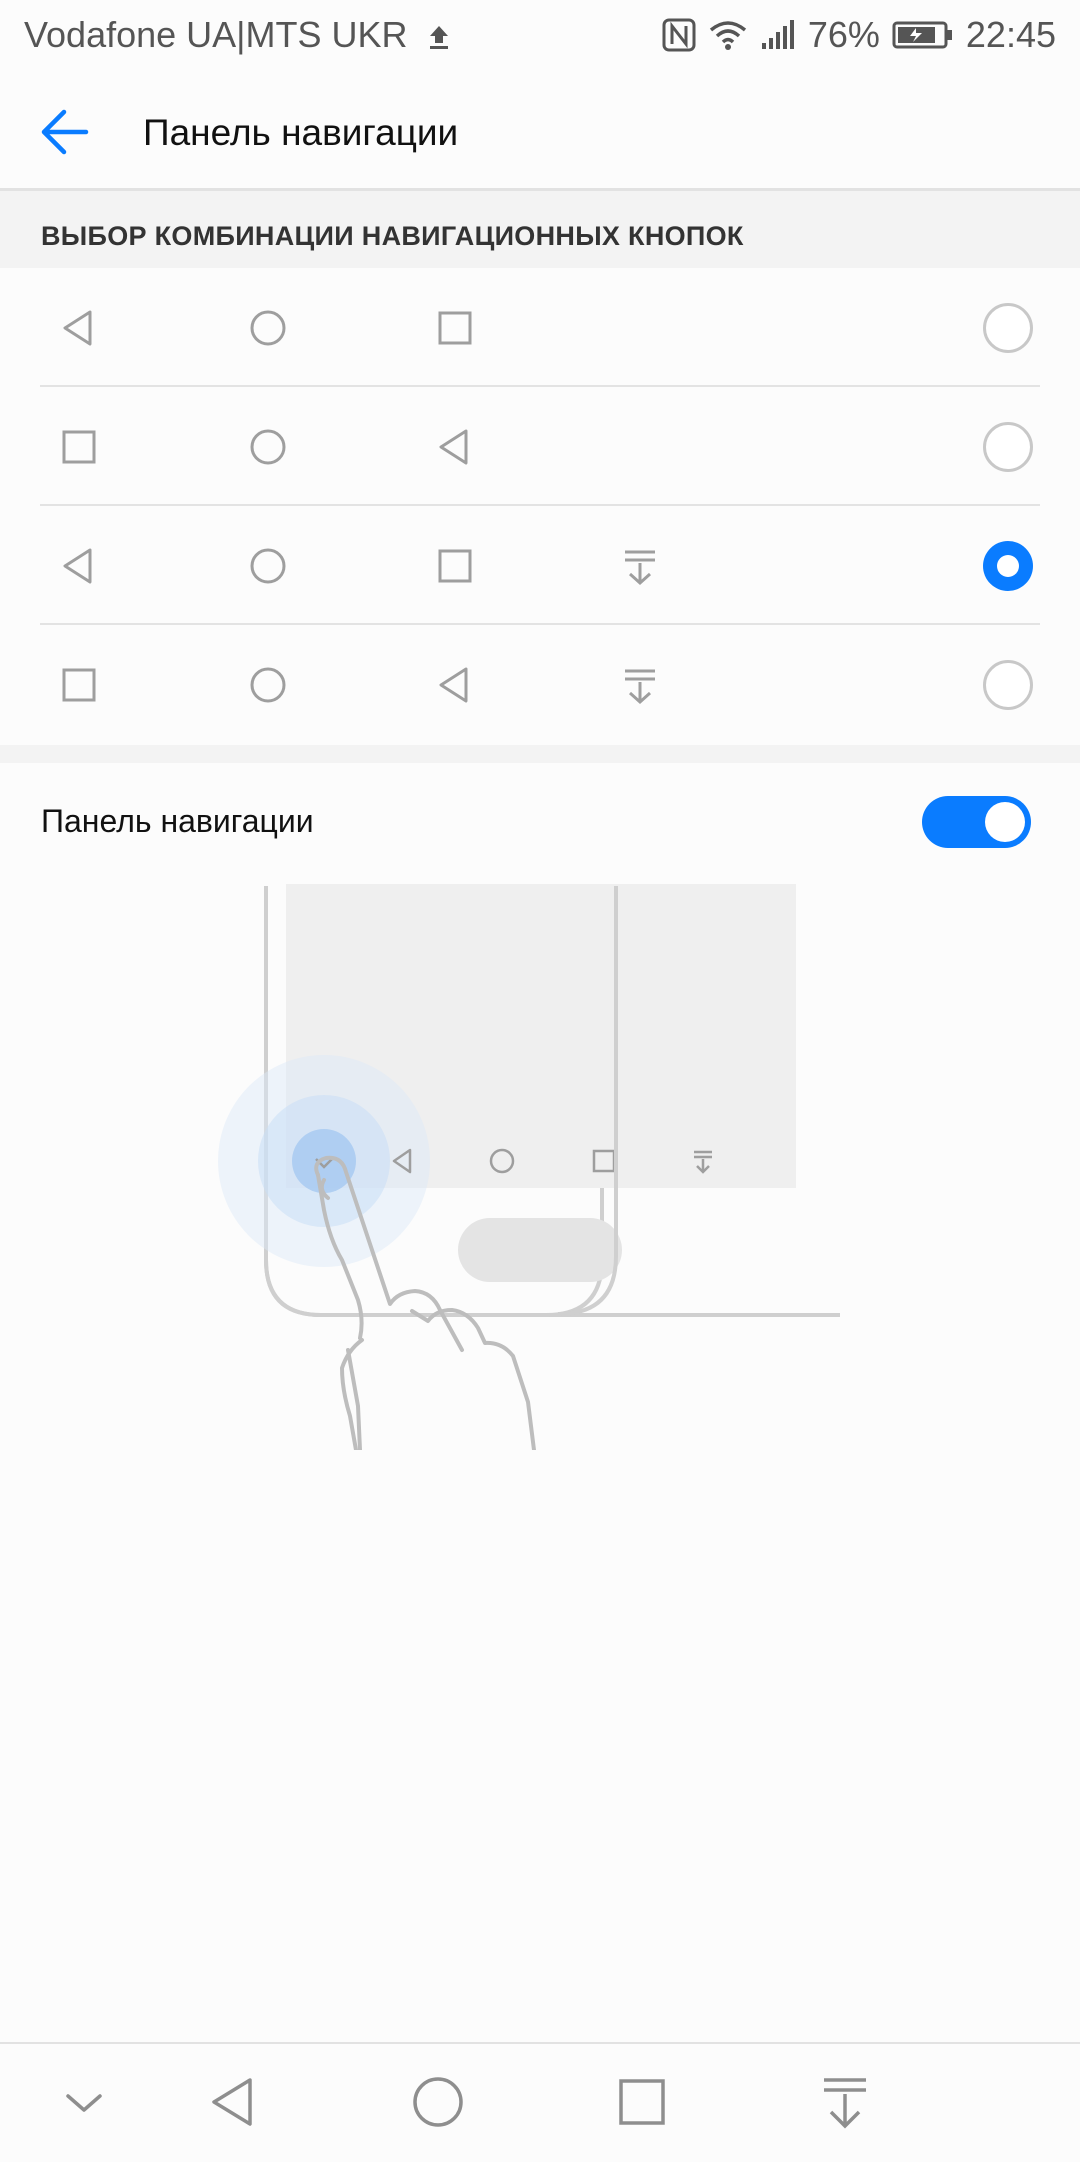 The width and height of the screenshot is (1080, 2162). I want to click on section-header: ВЫБОР КОМБИНАЦИИ НАВИГАЦИОННЫХ КНОПОК, so click(540, 229).